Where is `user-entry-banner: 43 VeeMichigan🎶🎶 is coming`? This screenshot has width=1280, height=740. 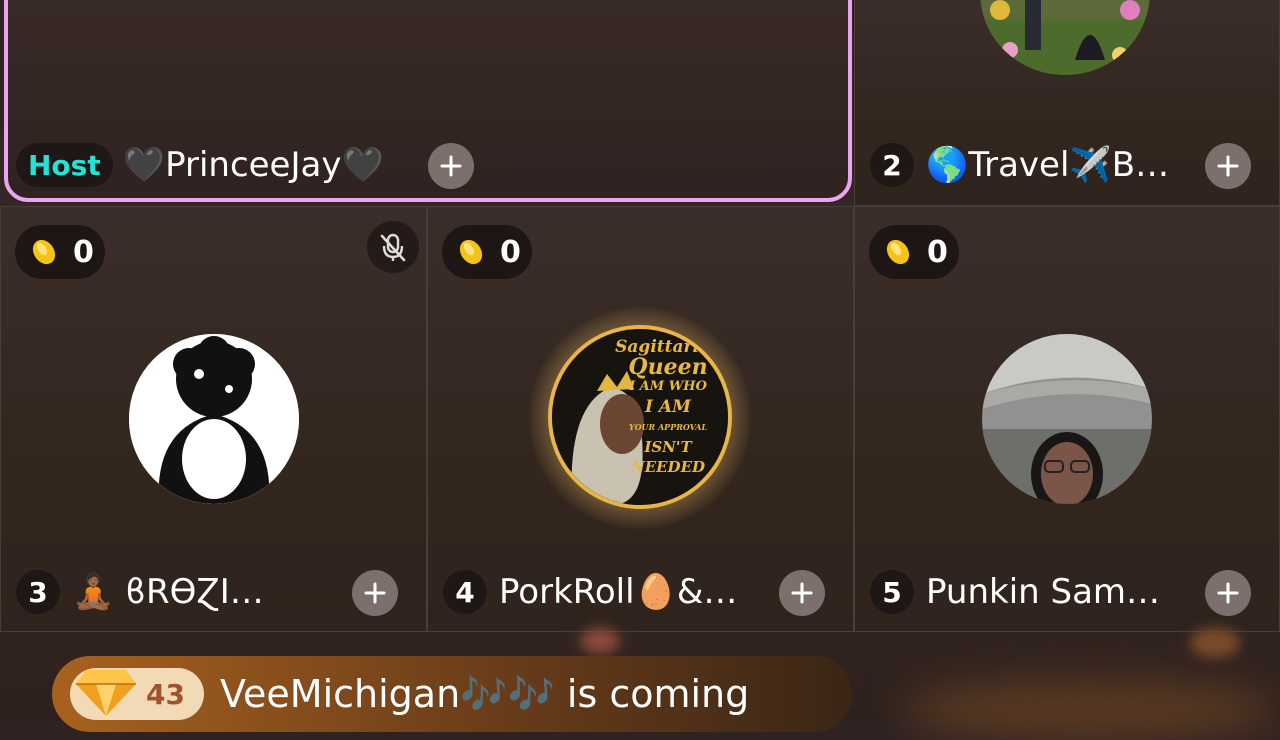
user-entry-banner: 43 VeeMichigan🎶🎶 is coming is located at coordinates (452, 694).